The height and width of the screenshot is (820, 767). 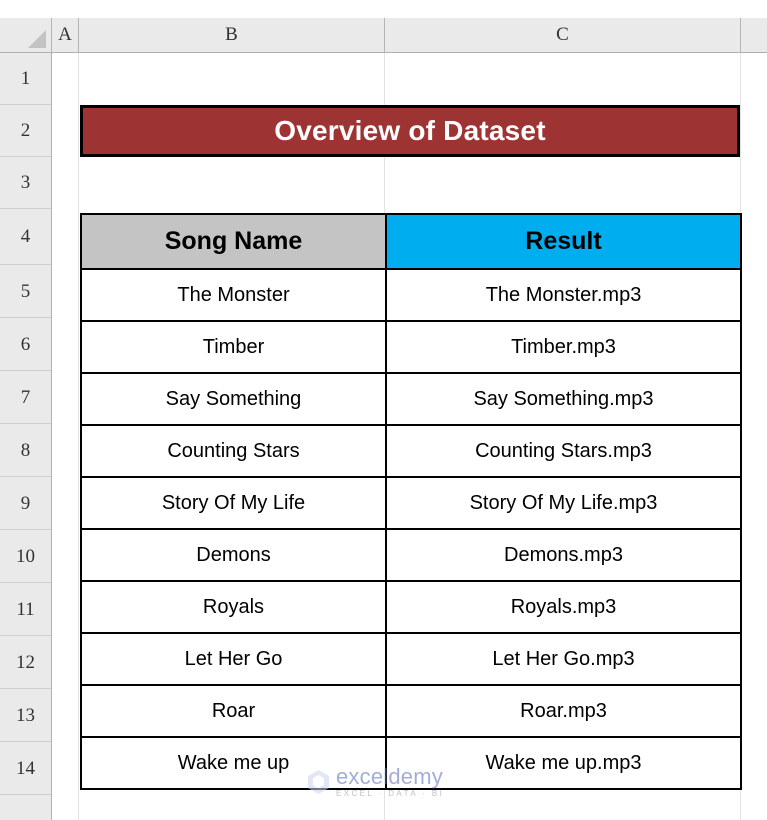 I want to click on cell-result: Roar.mp3, so click(x=563, y=711).